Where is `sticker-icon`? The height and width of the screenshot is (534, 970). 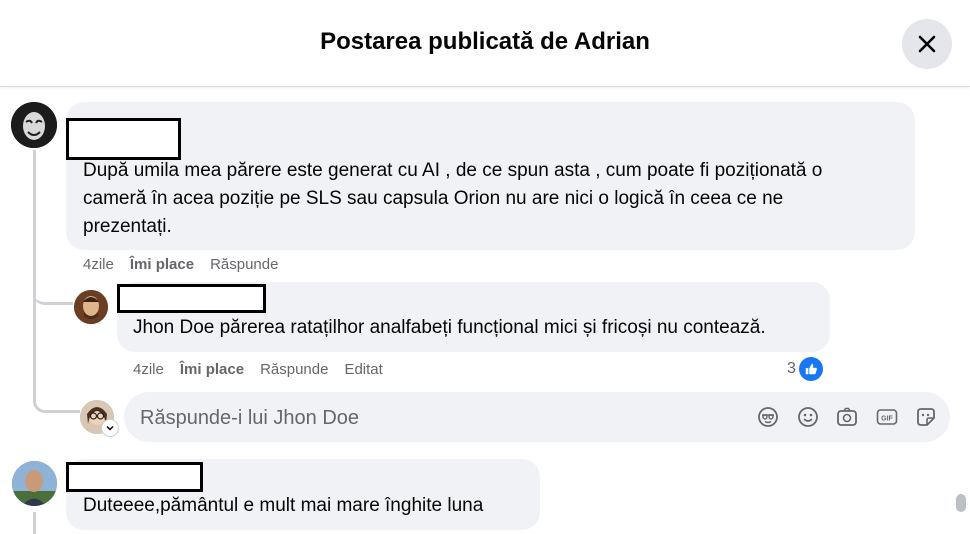
sticker-icon is located at coordinates (926, 417).